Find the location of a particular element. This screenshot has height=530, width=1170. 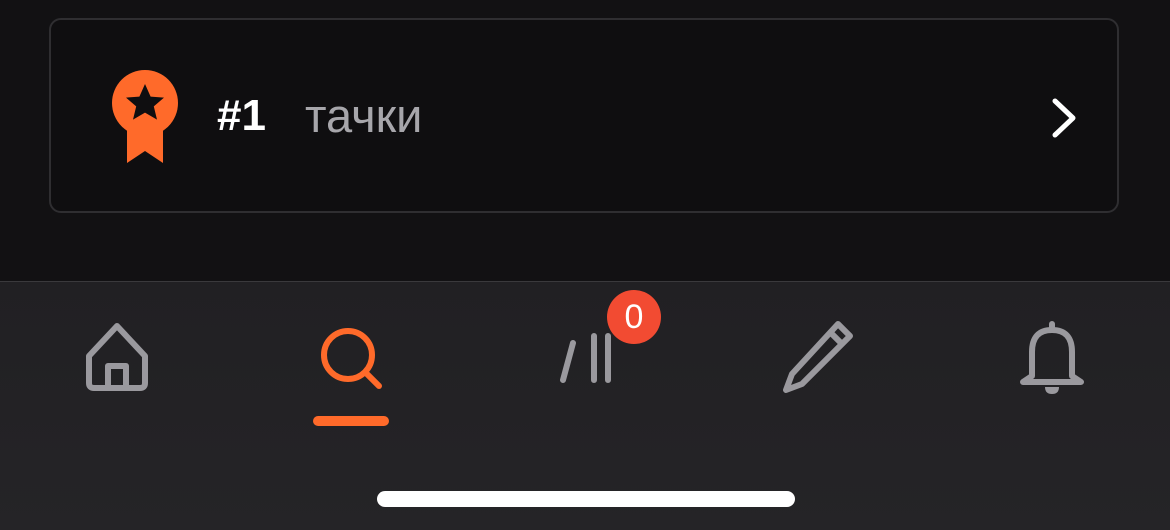

home-icon is located at coordinates (117, 361).